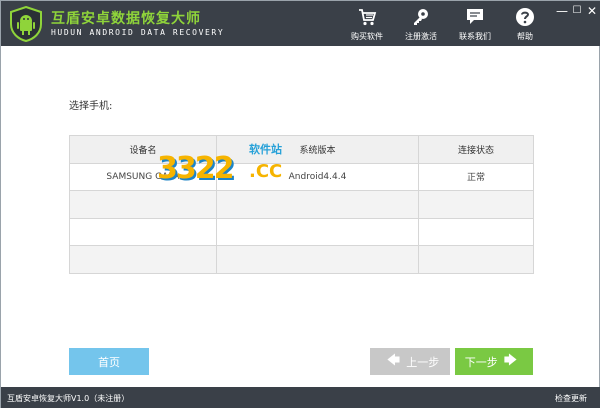 The image size is (600, 408). Describe the element at coordinates (475, 25) in the screenshot. I see `nav-contact-us: 联系我们` at that location.